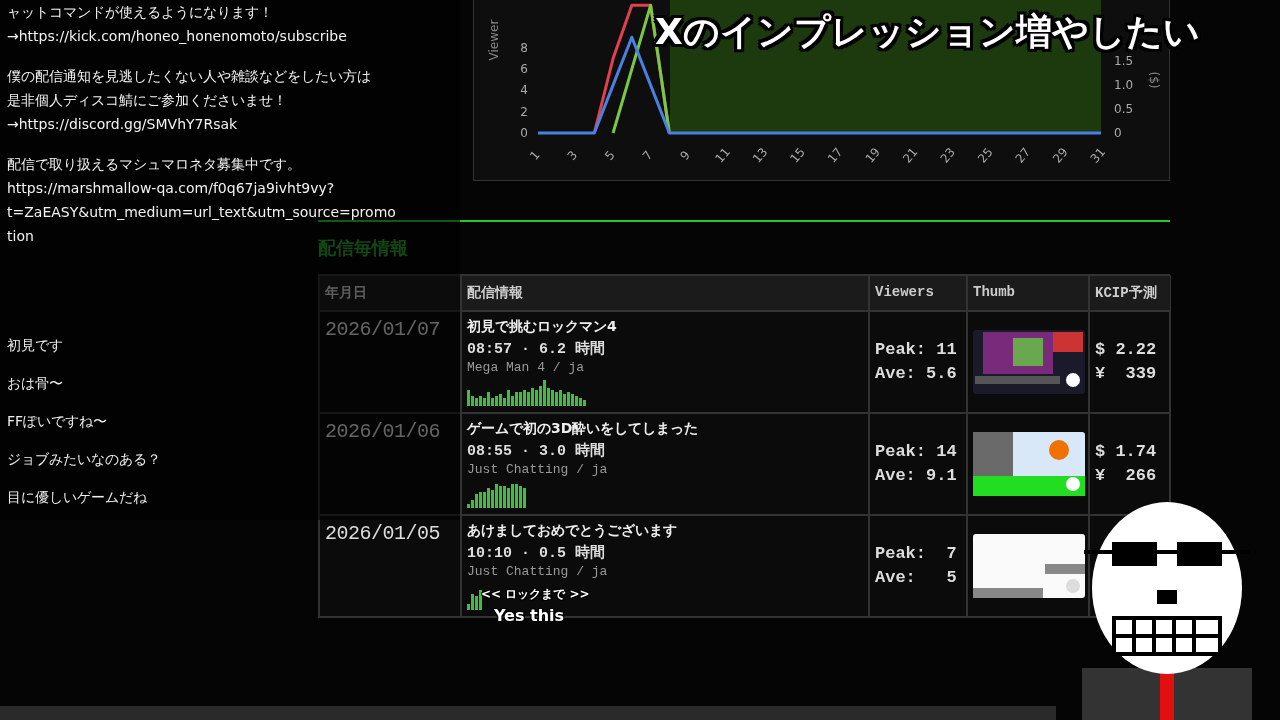  Describe the element at coordinates (529, 615) in the screenshot. I see `subtitle-caption: Yes this` at that location.